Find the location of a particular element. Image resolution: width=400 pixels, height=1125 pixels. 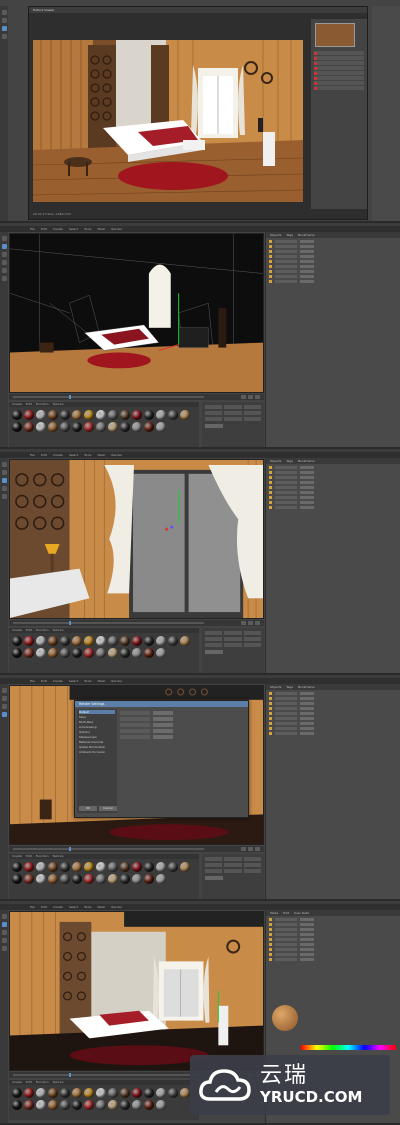

settings-item-options: Options is located at coordinates (97, 732).